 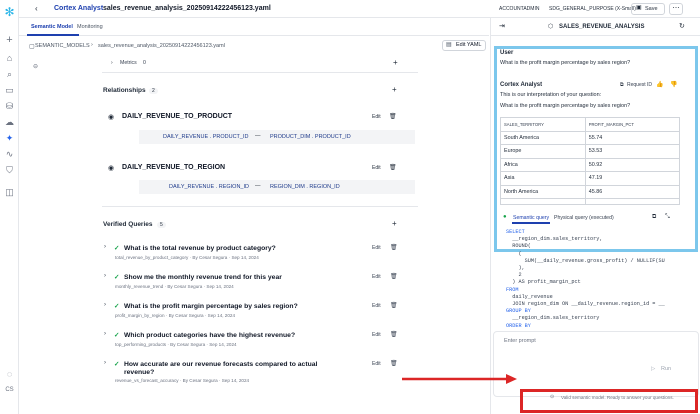 What do you see at coordinates (52, 27) in the screenshot?
I see `tab-semantic-model: Semantic Model` at bounding box center [52, 27].